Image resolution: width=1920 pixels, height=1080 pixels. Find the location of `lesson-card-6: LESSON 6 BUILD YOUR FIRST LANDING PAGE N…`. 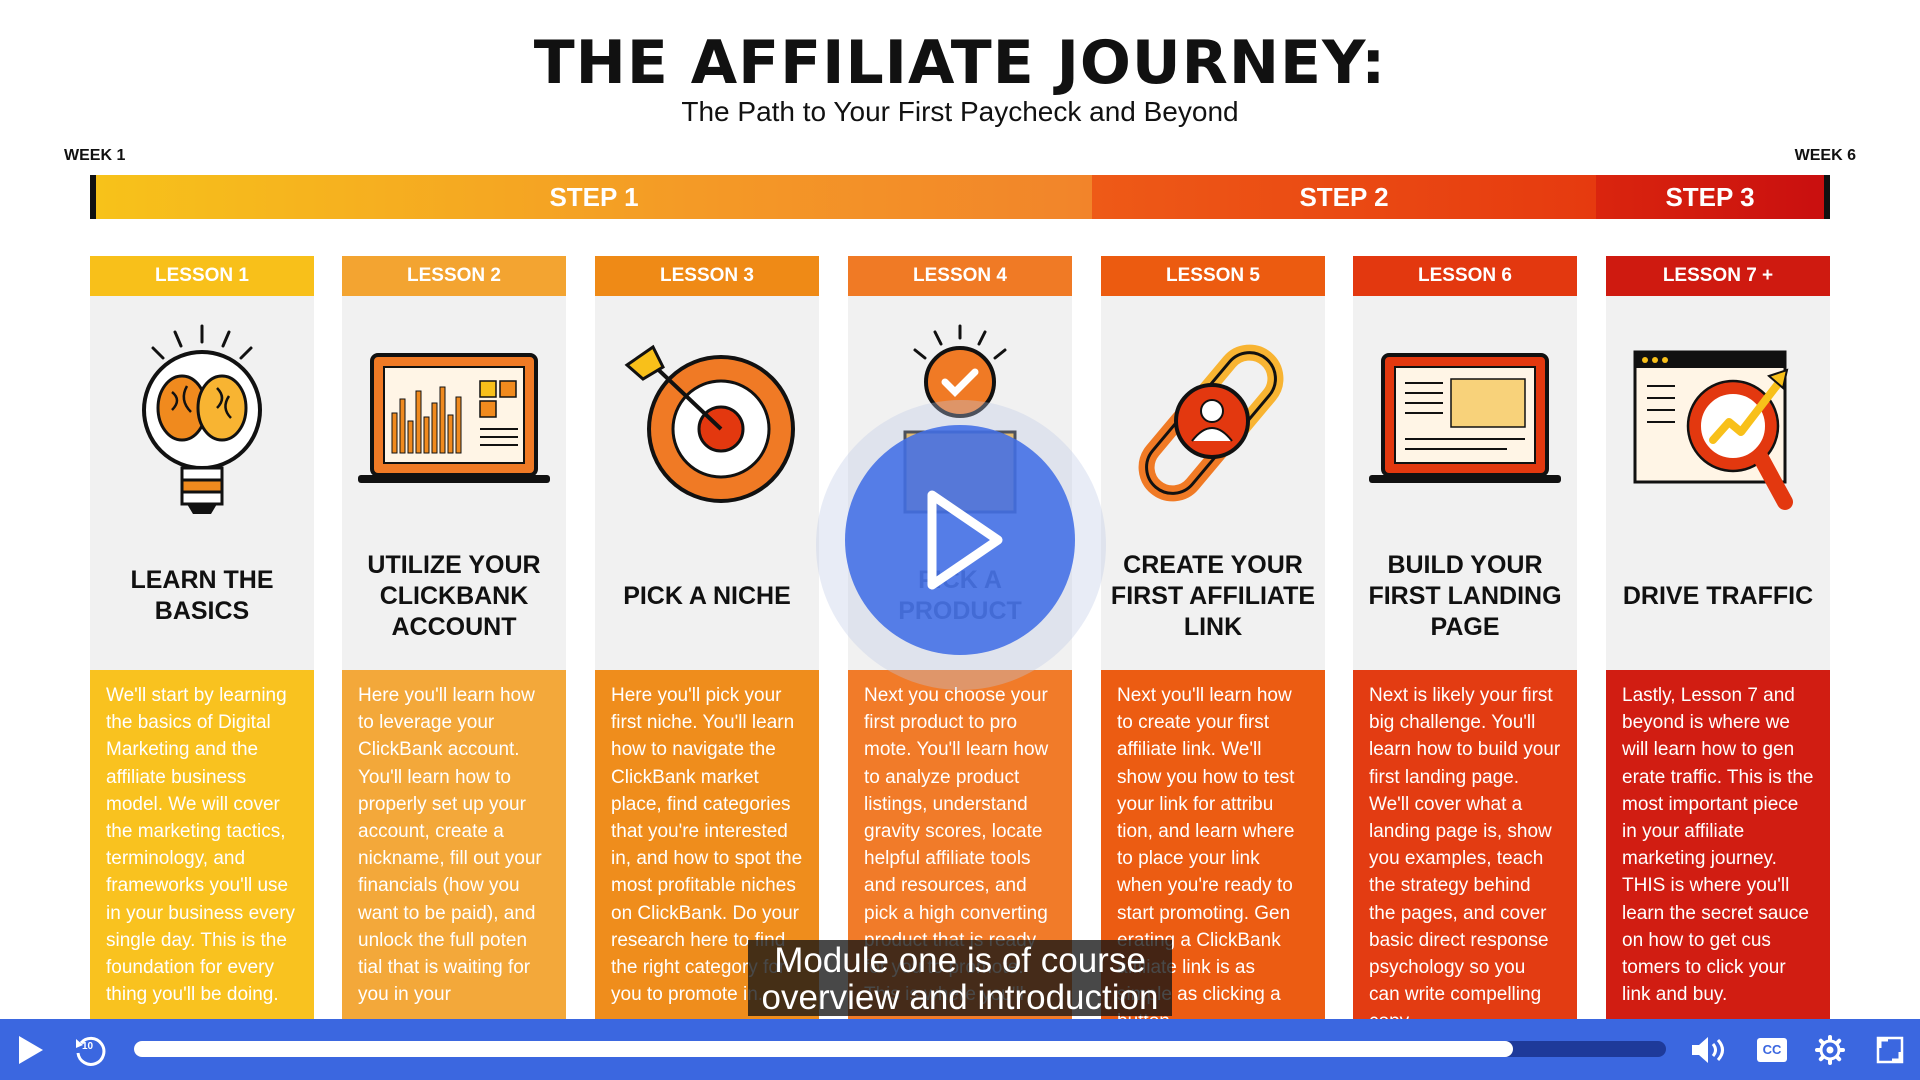

lesson-card-6: LESSON 6 BUILD YOUR FIRST LANDING PAGE N… is located at coordinates (1465, 651).